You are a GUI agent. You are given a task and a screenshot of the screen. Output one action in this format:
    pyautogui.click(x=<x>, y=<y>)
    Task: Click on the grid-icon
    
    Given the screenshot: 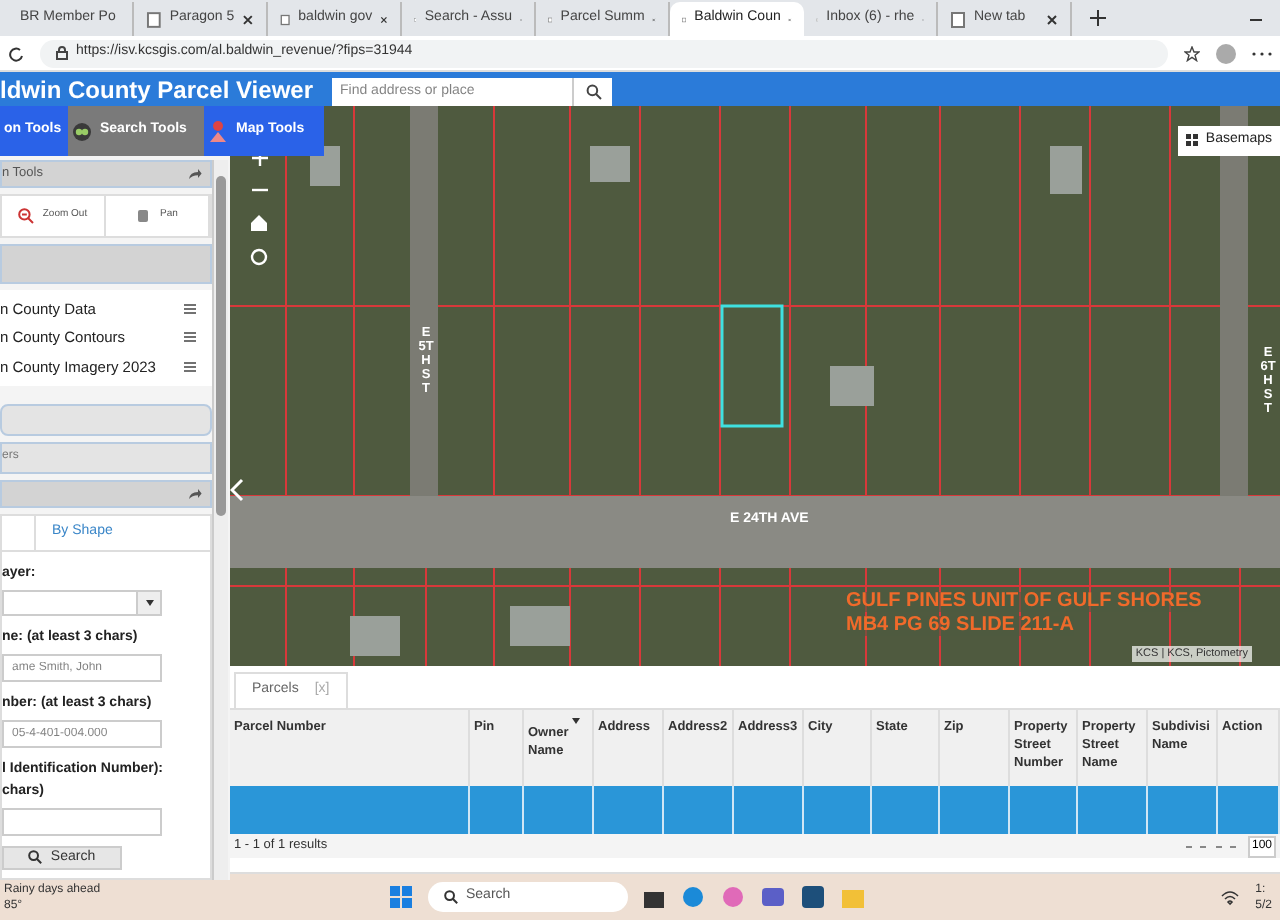 What is the action you would take?
    pyautogui.click(x=1191, y=140)
    